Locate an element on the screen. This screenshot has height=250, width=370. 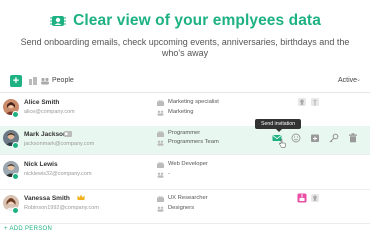
employee-name: Vanessa Smith is located at coordinates (47, 198).